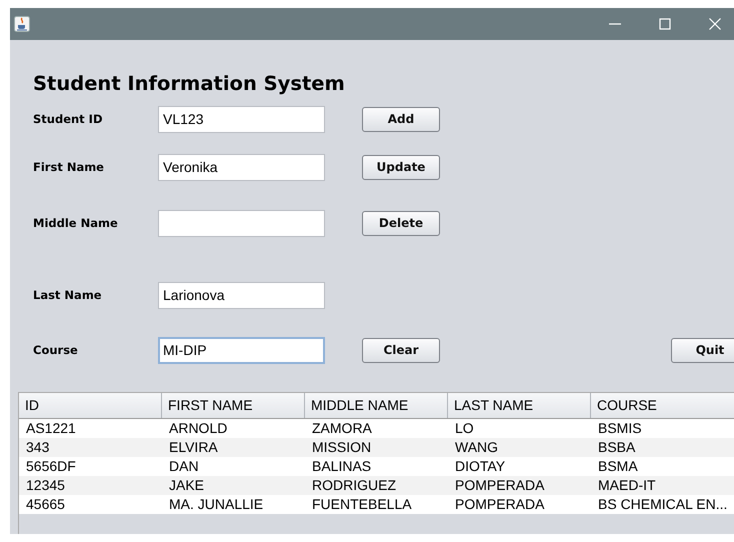 This screenshot has width=734, height=542. I want to click on quit-button: Quit, so click(702, 350).